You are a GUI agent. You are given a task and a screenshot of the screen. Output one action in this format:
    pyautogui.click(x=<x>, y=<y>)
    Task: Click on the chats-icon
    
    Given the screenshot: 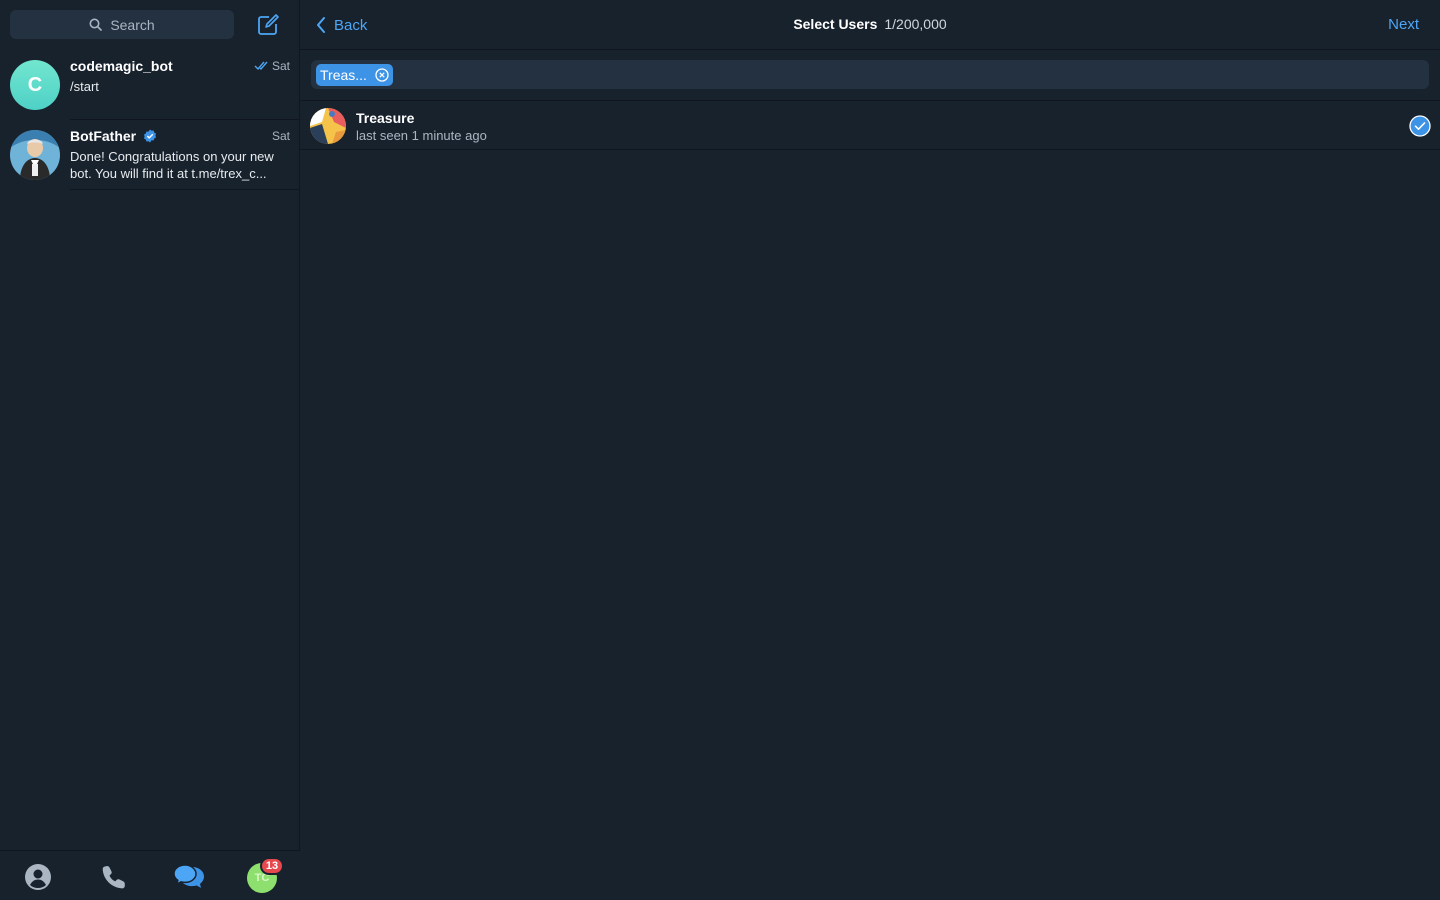 What is the action you would take?
    pyautogui.click(x=188, y=876)
    